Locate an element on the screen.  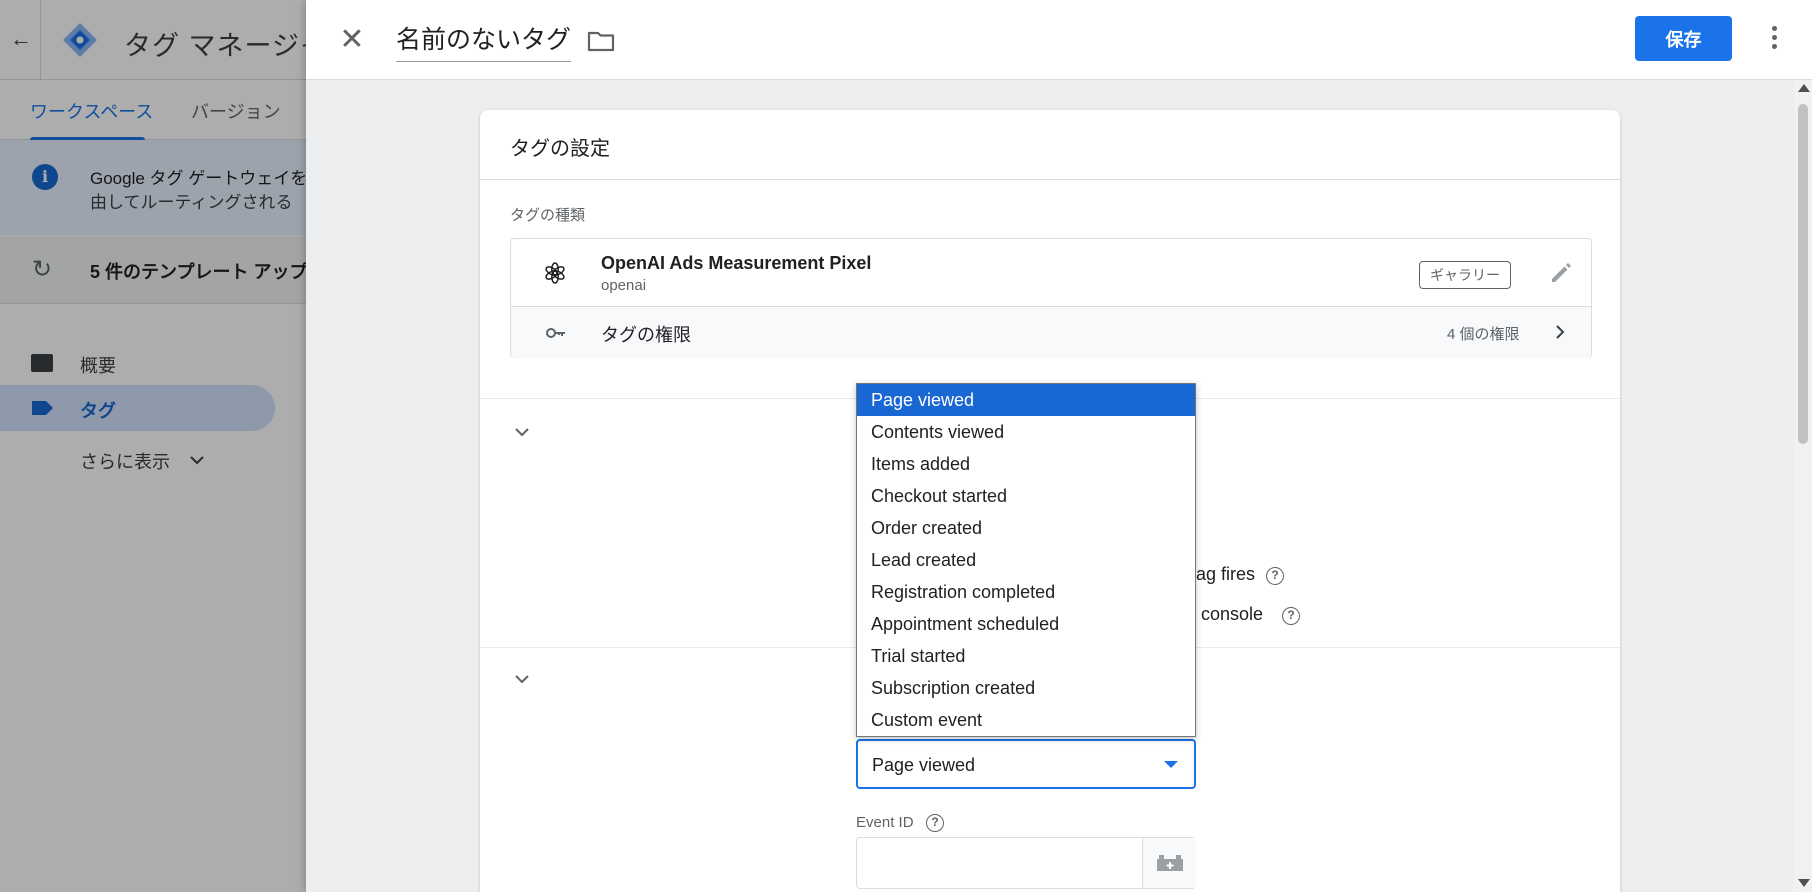
dropdown-option: Order created is located at coordinates (1026, 528).